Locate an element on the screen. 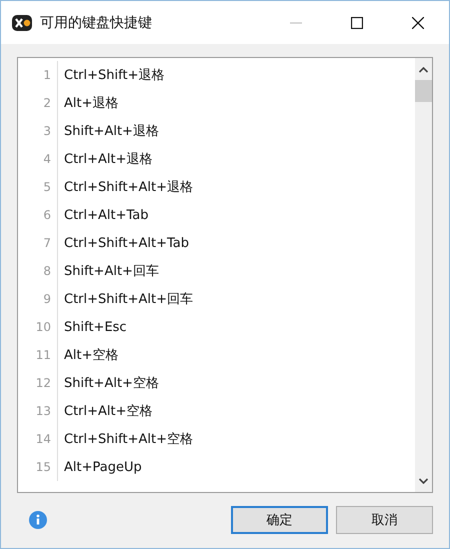  line-number: 15 is located at coordinates (38, 467).